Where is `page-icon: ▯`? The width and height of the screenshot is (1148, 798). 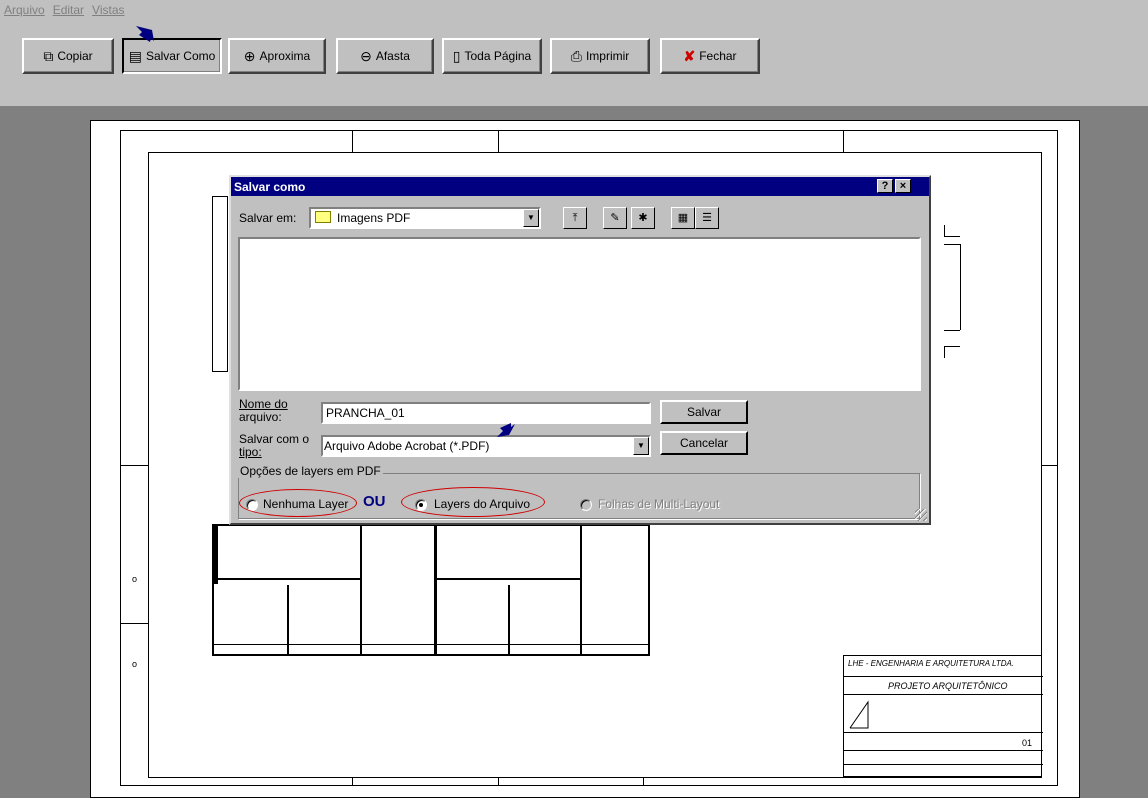 page-icon: ▯ is located at coordinates (456, 56).